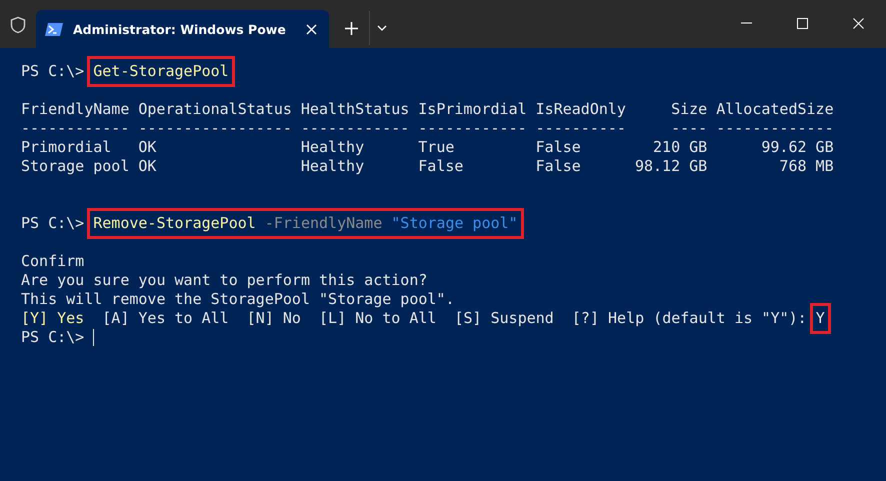  Describe the element at coordinates (66, 147) in the screenshot. I see `table-cell-text: Primordial` at that location.